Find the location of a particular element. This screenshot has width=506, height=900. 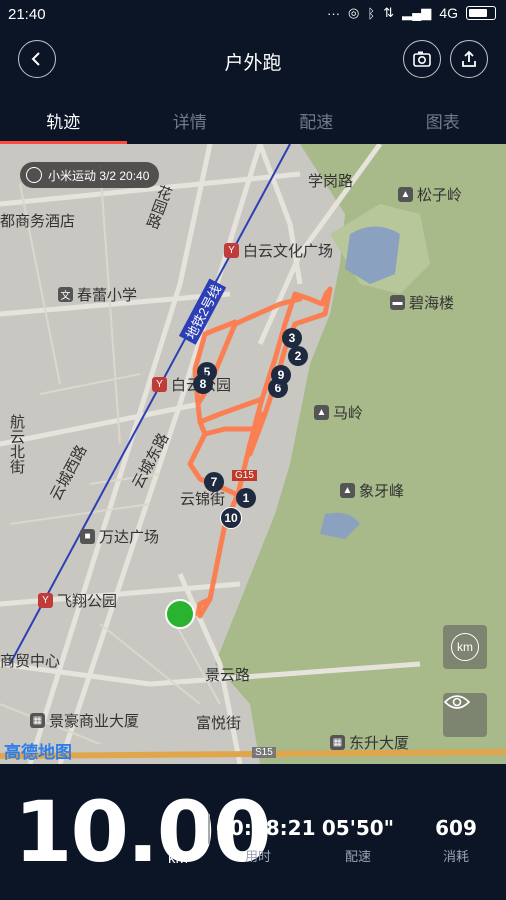

watermark-badge: 小米运动 3/2 20:40 is located at coordinates (90, 175).